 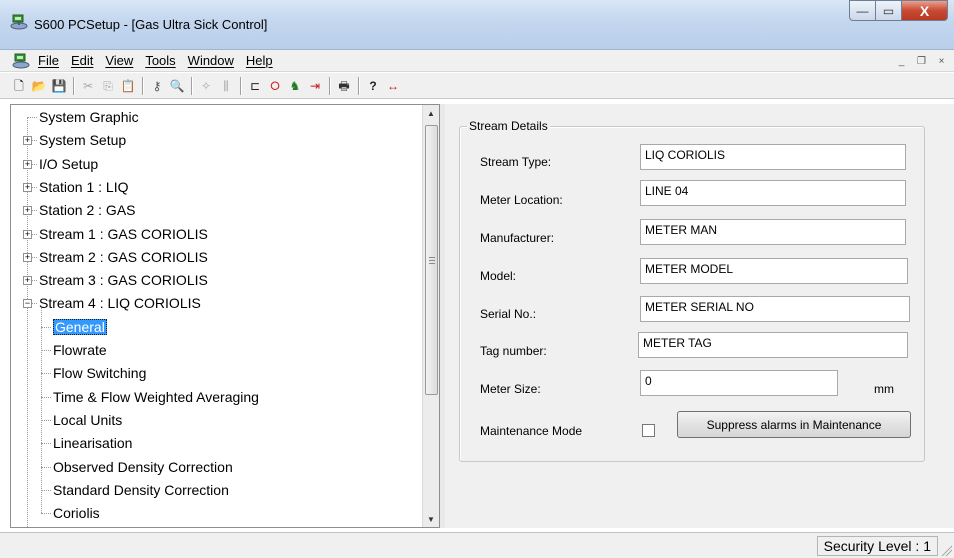 What do you see at coordinates (946, 550) in the screenshot?
I see `resize-grip-icon` at bounding box center [946, 550].